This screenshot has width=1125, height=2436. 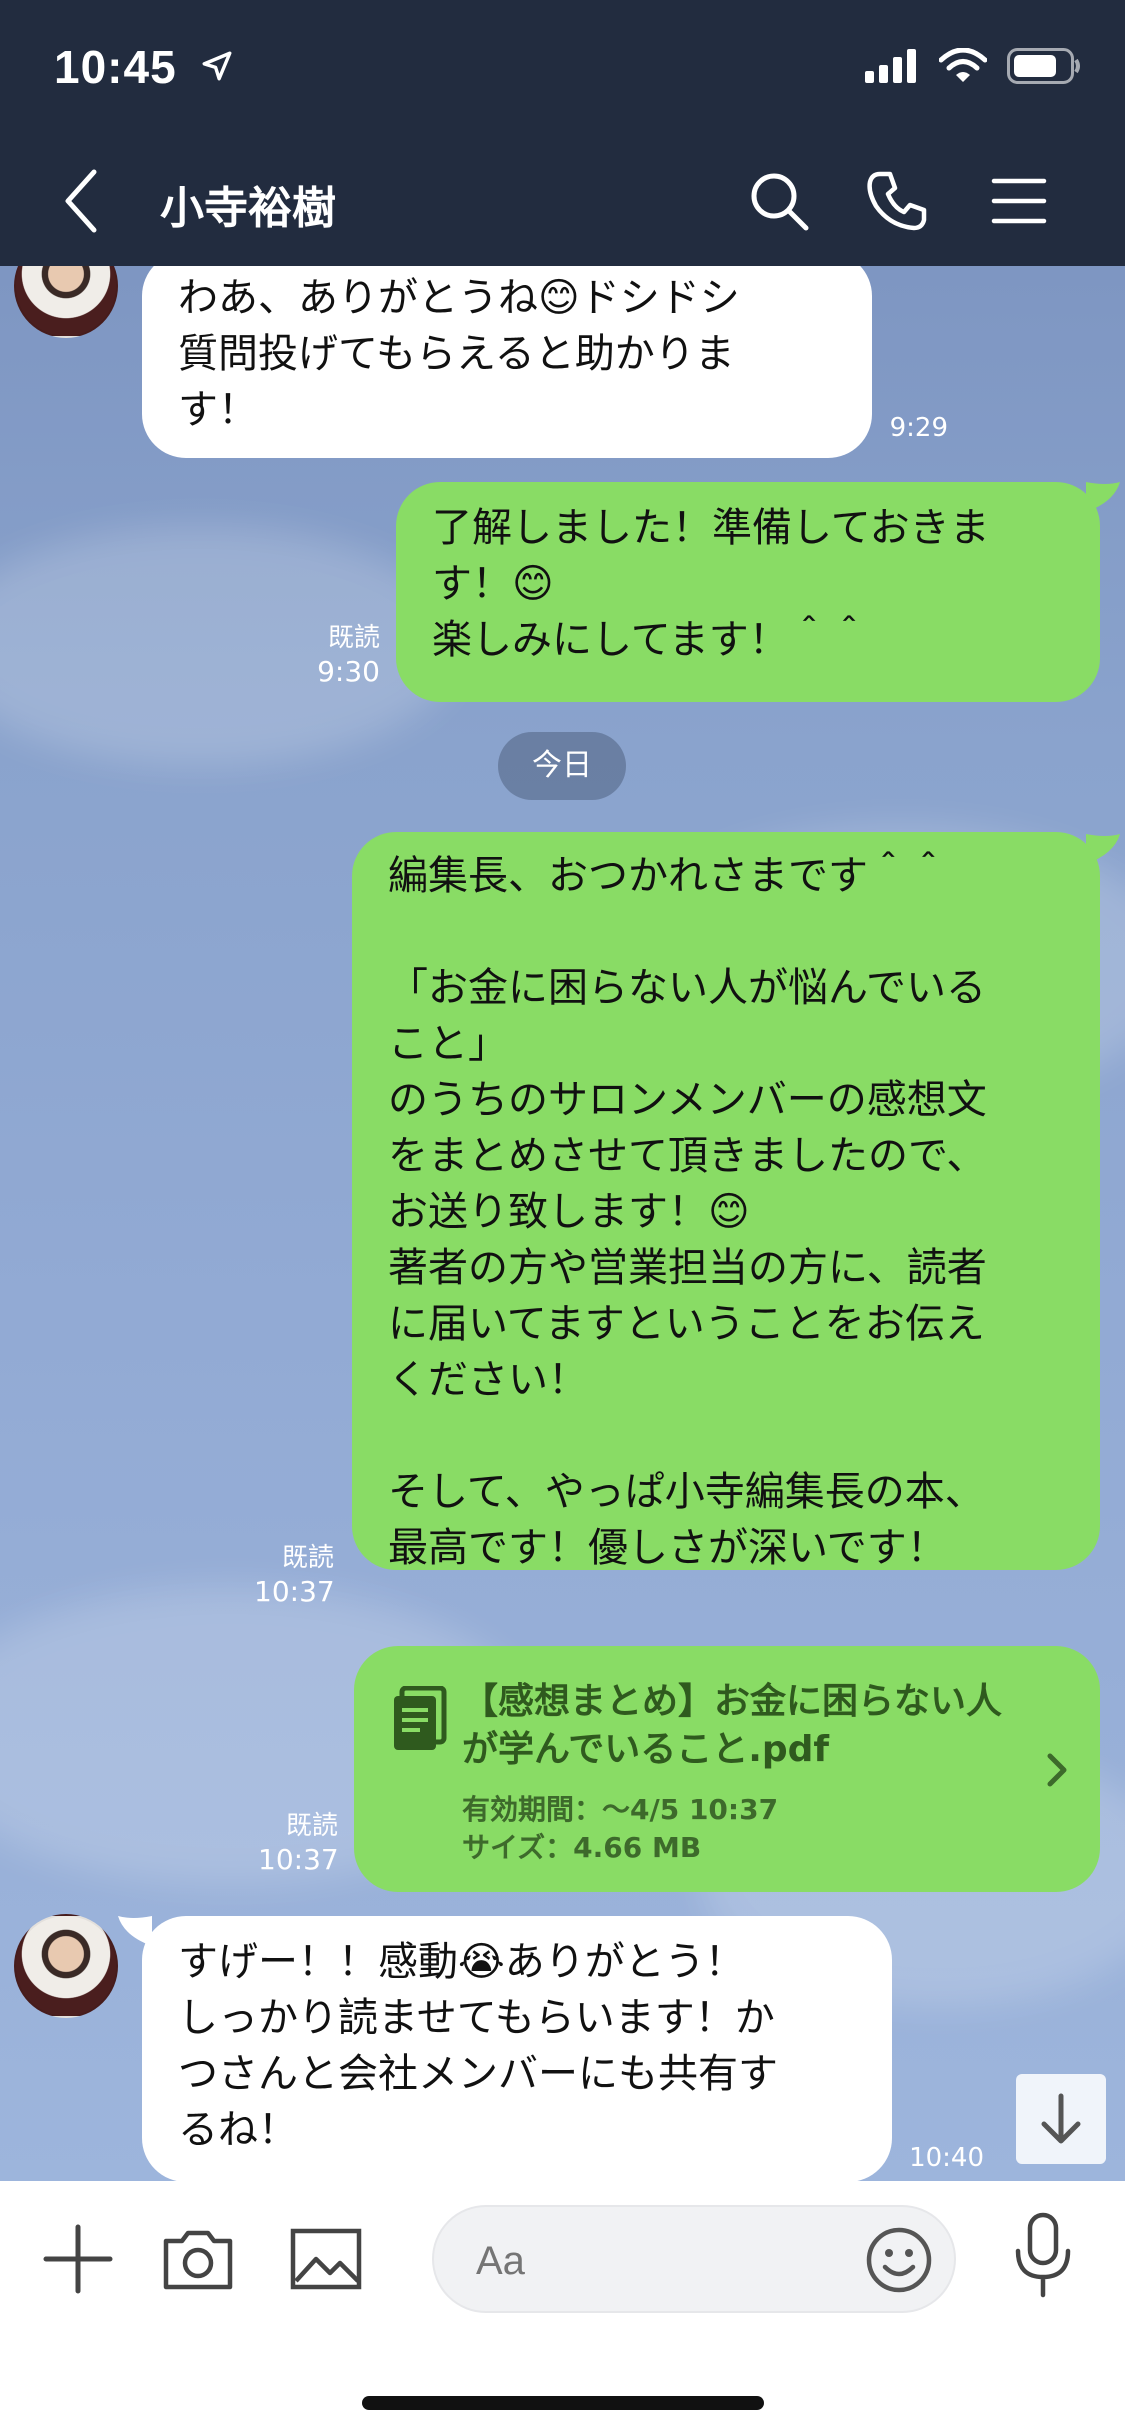 I want to click on back-button, so click(x=81, y=201).